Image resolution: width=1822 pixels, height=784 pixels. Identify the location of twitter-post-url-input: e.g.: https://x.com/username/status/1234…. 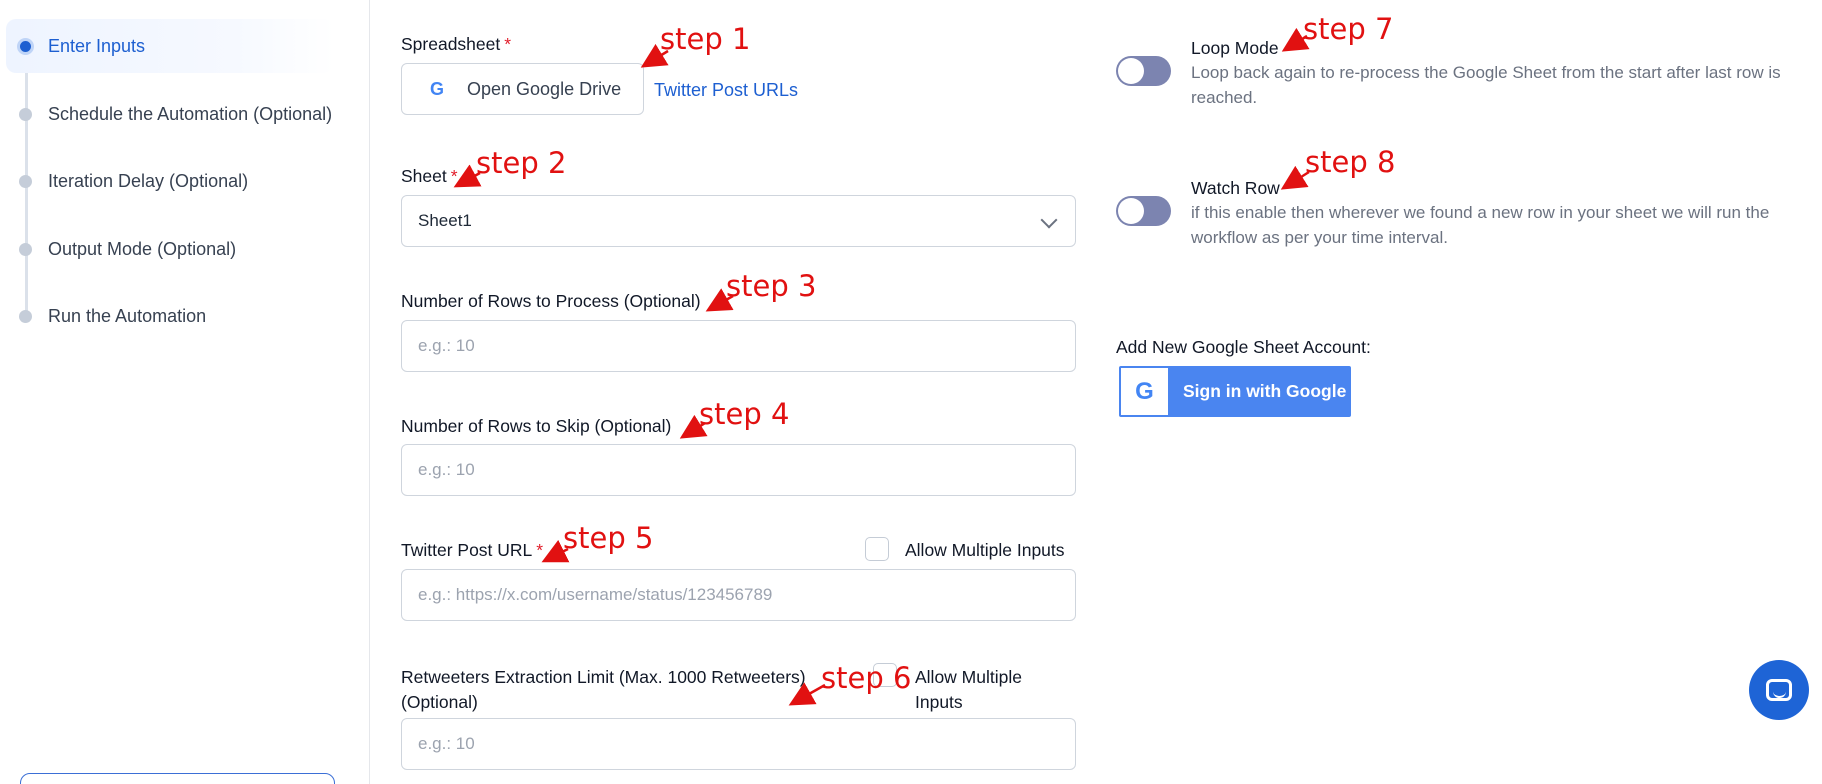
(738, 595).